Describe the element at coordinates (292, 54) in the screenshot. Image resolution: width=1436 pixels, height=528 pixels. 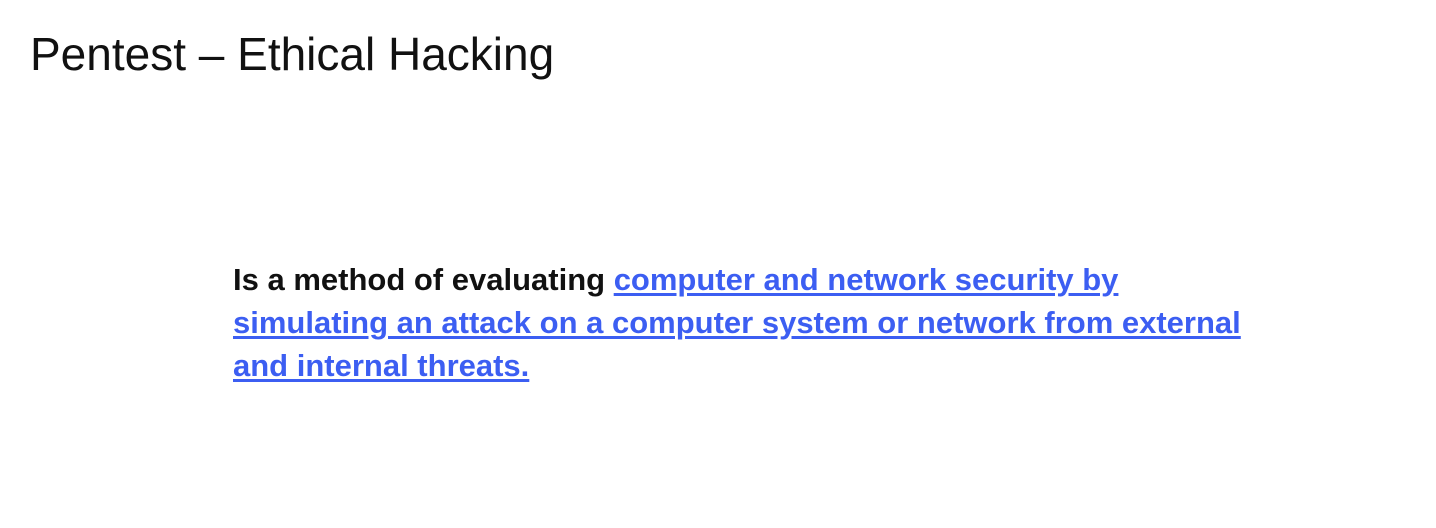
I see `slide-title: Pentest – Ethical Hacking` at that location.